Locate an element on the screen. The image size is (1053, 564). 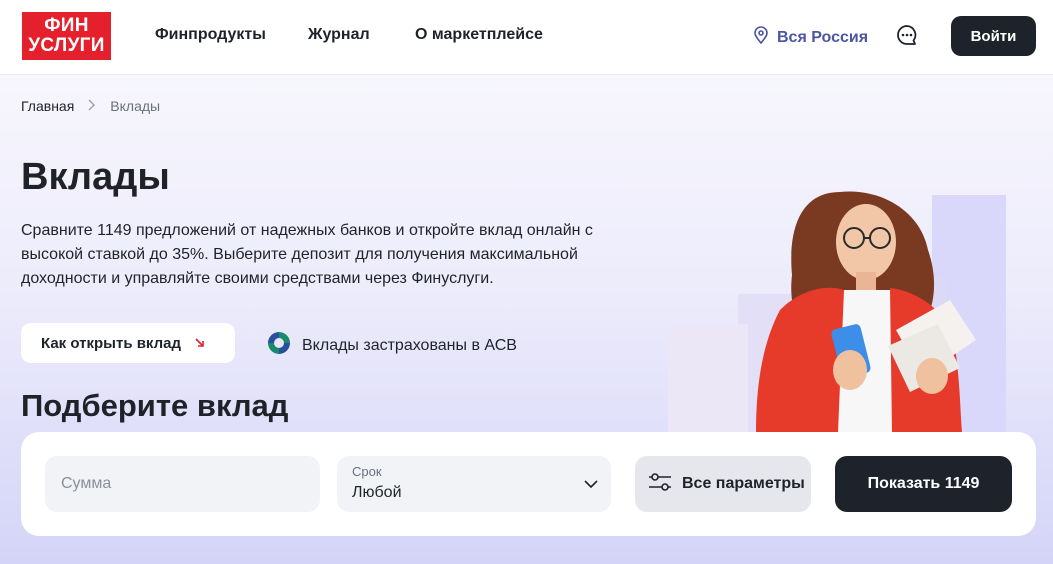
section-title: Подберите вклад is located at coordinates (155, 405).